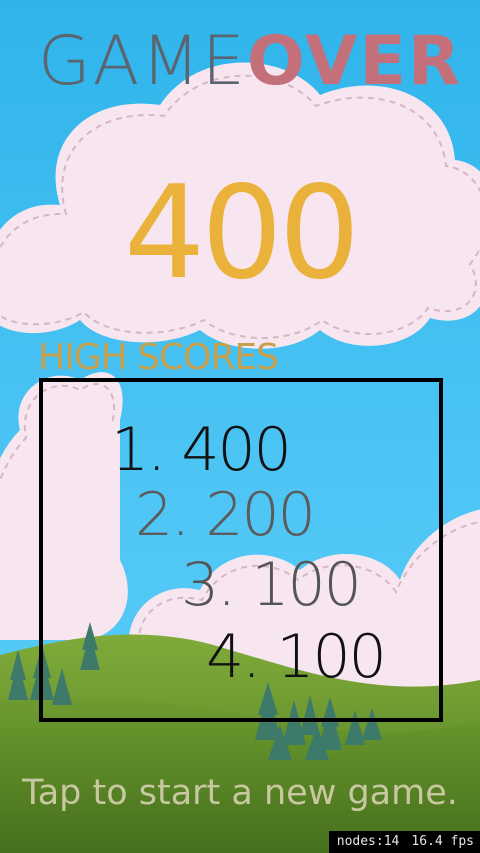 This screenshot has width=480, height=853. I want to click on fps-counter: 16.4 fps, so click(442, 841).